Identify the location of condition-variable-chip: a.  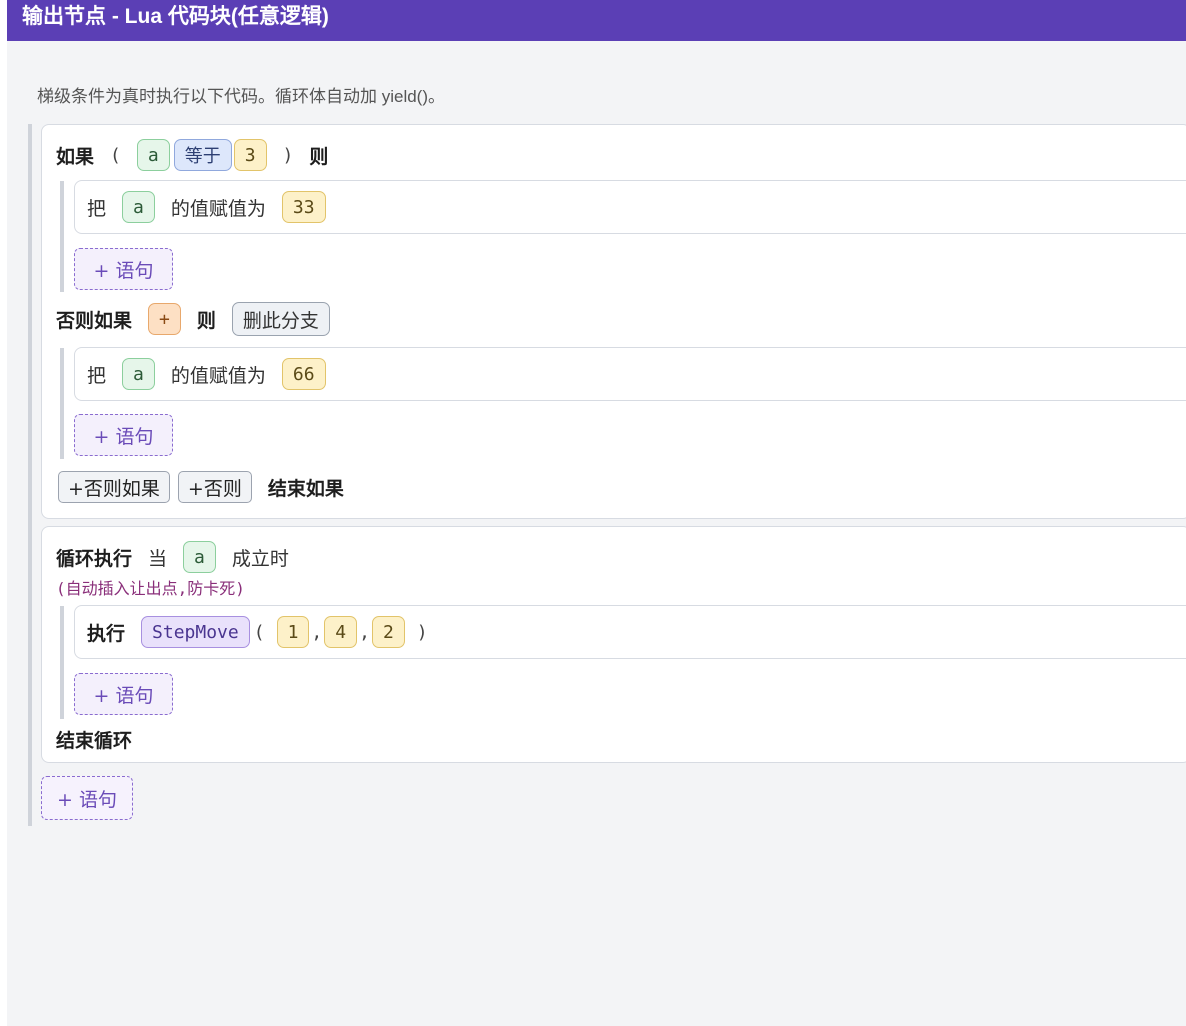
(153, 155).